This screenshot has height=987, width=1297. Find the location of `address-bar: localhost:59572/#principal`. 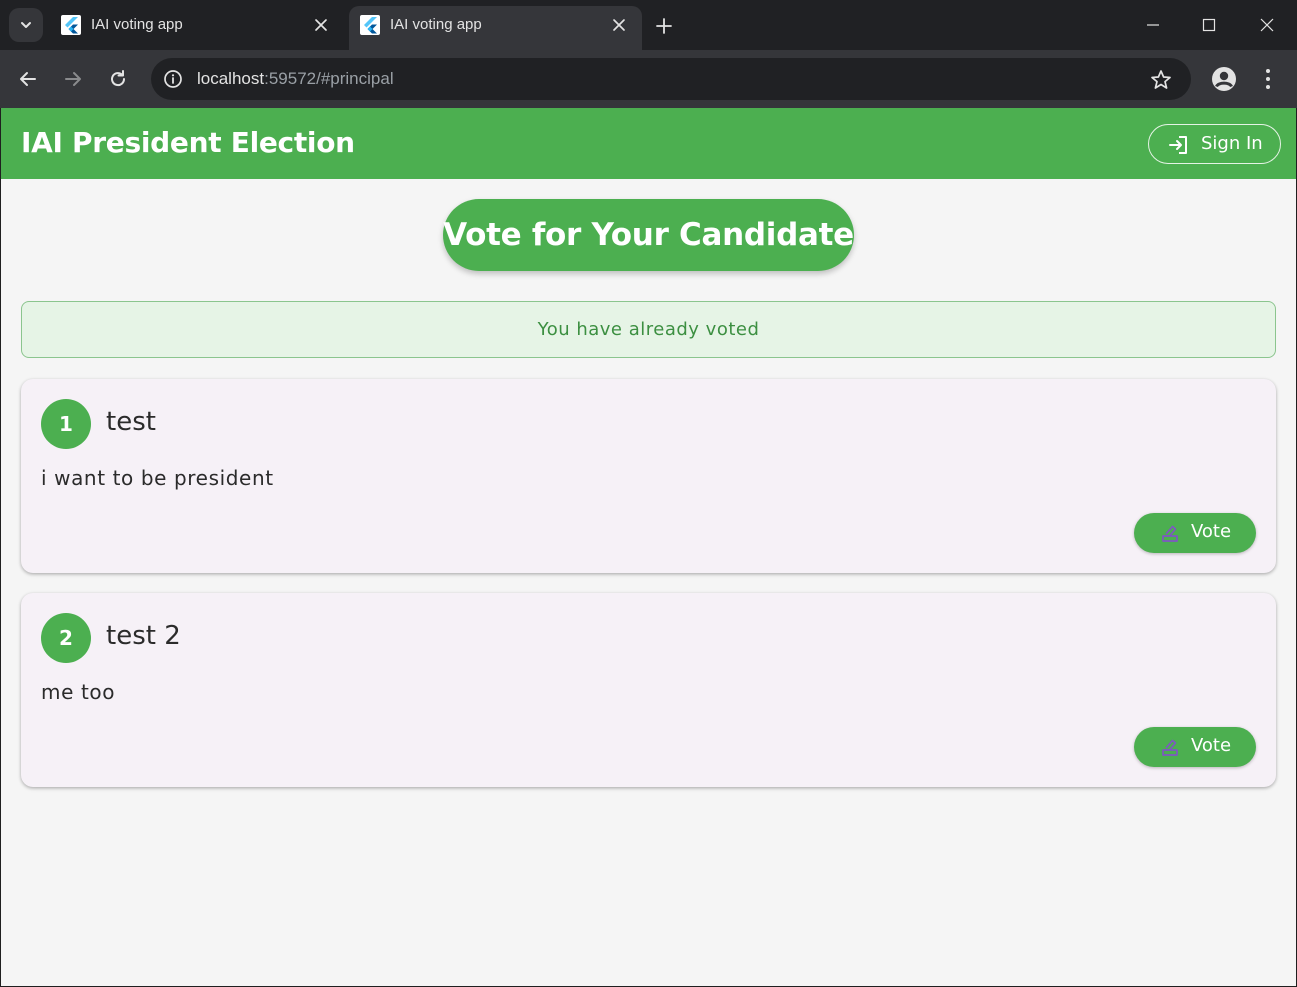

address-bar: localhost:59572/#principal is located at coordinates (671, 79).